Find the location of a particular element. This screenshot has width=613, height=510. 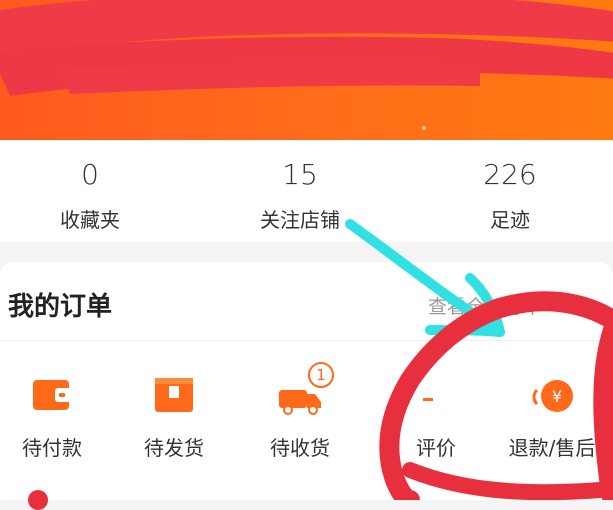

orders-title: 我的订单 is located at coordinates (60, 307).